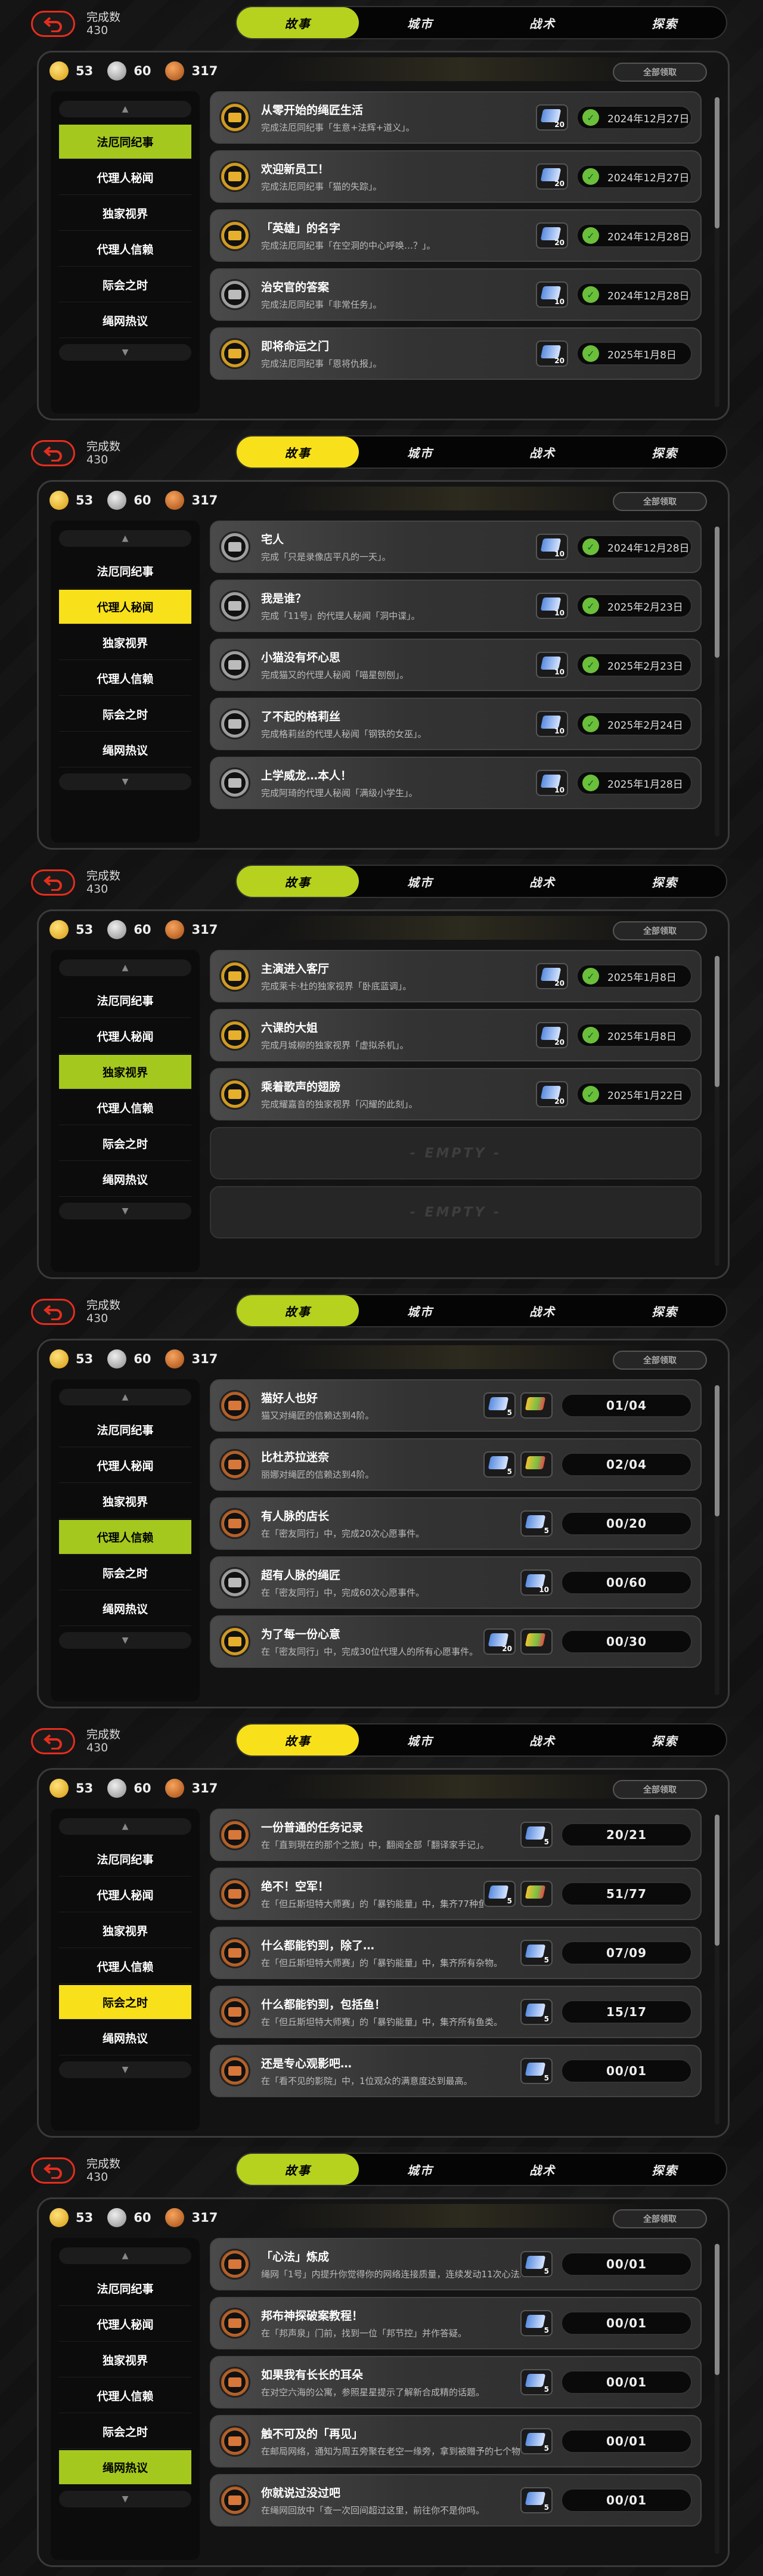  What do you see at coordinates (456, 1094) in the screenshot?
I see `achievement-row: 乘着歌声的翅膀 完成耀嘉音的独家视界「闪耀的此刻」。 20 ✓ 2025年1月22日` at bounding box center [456, 1094].